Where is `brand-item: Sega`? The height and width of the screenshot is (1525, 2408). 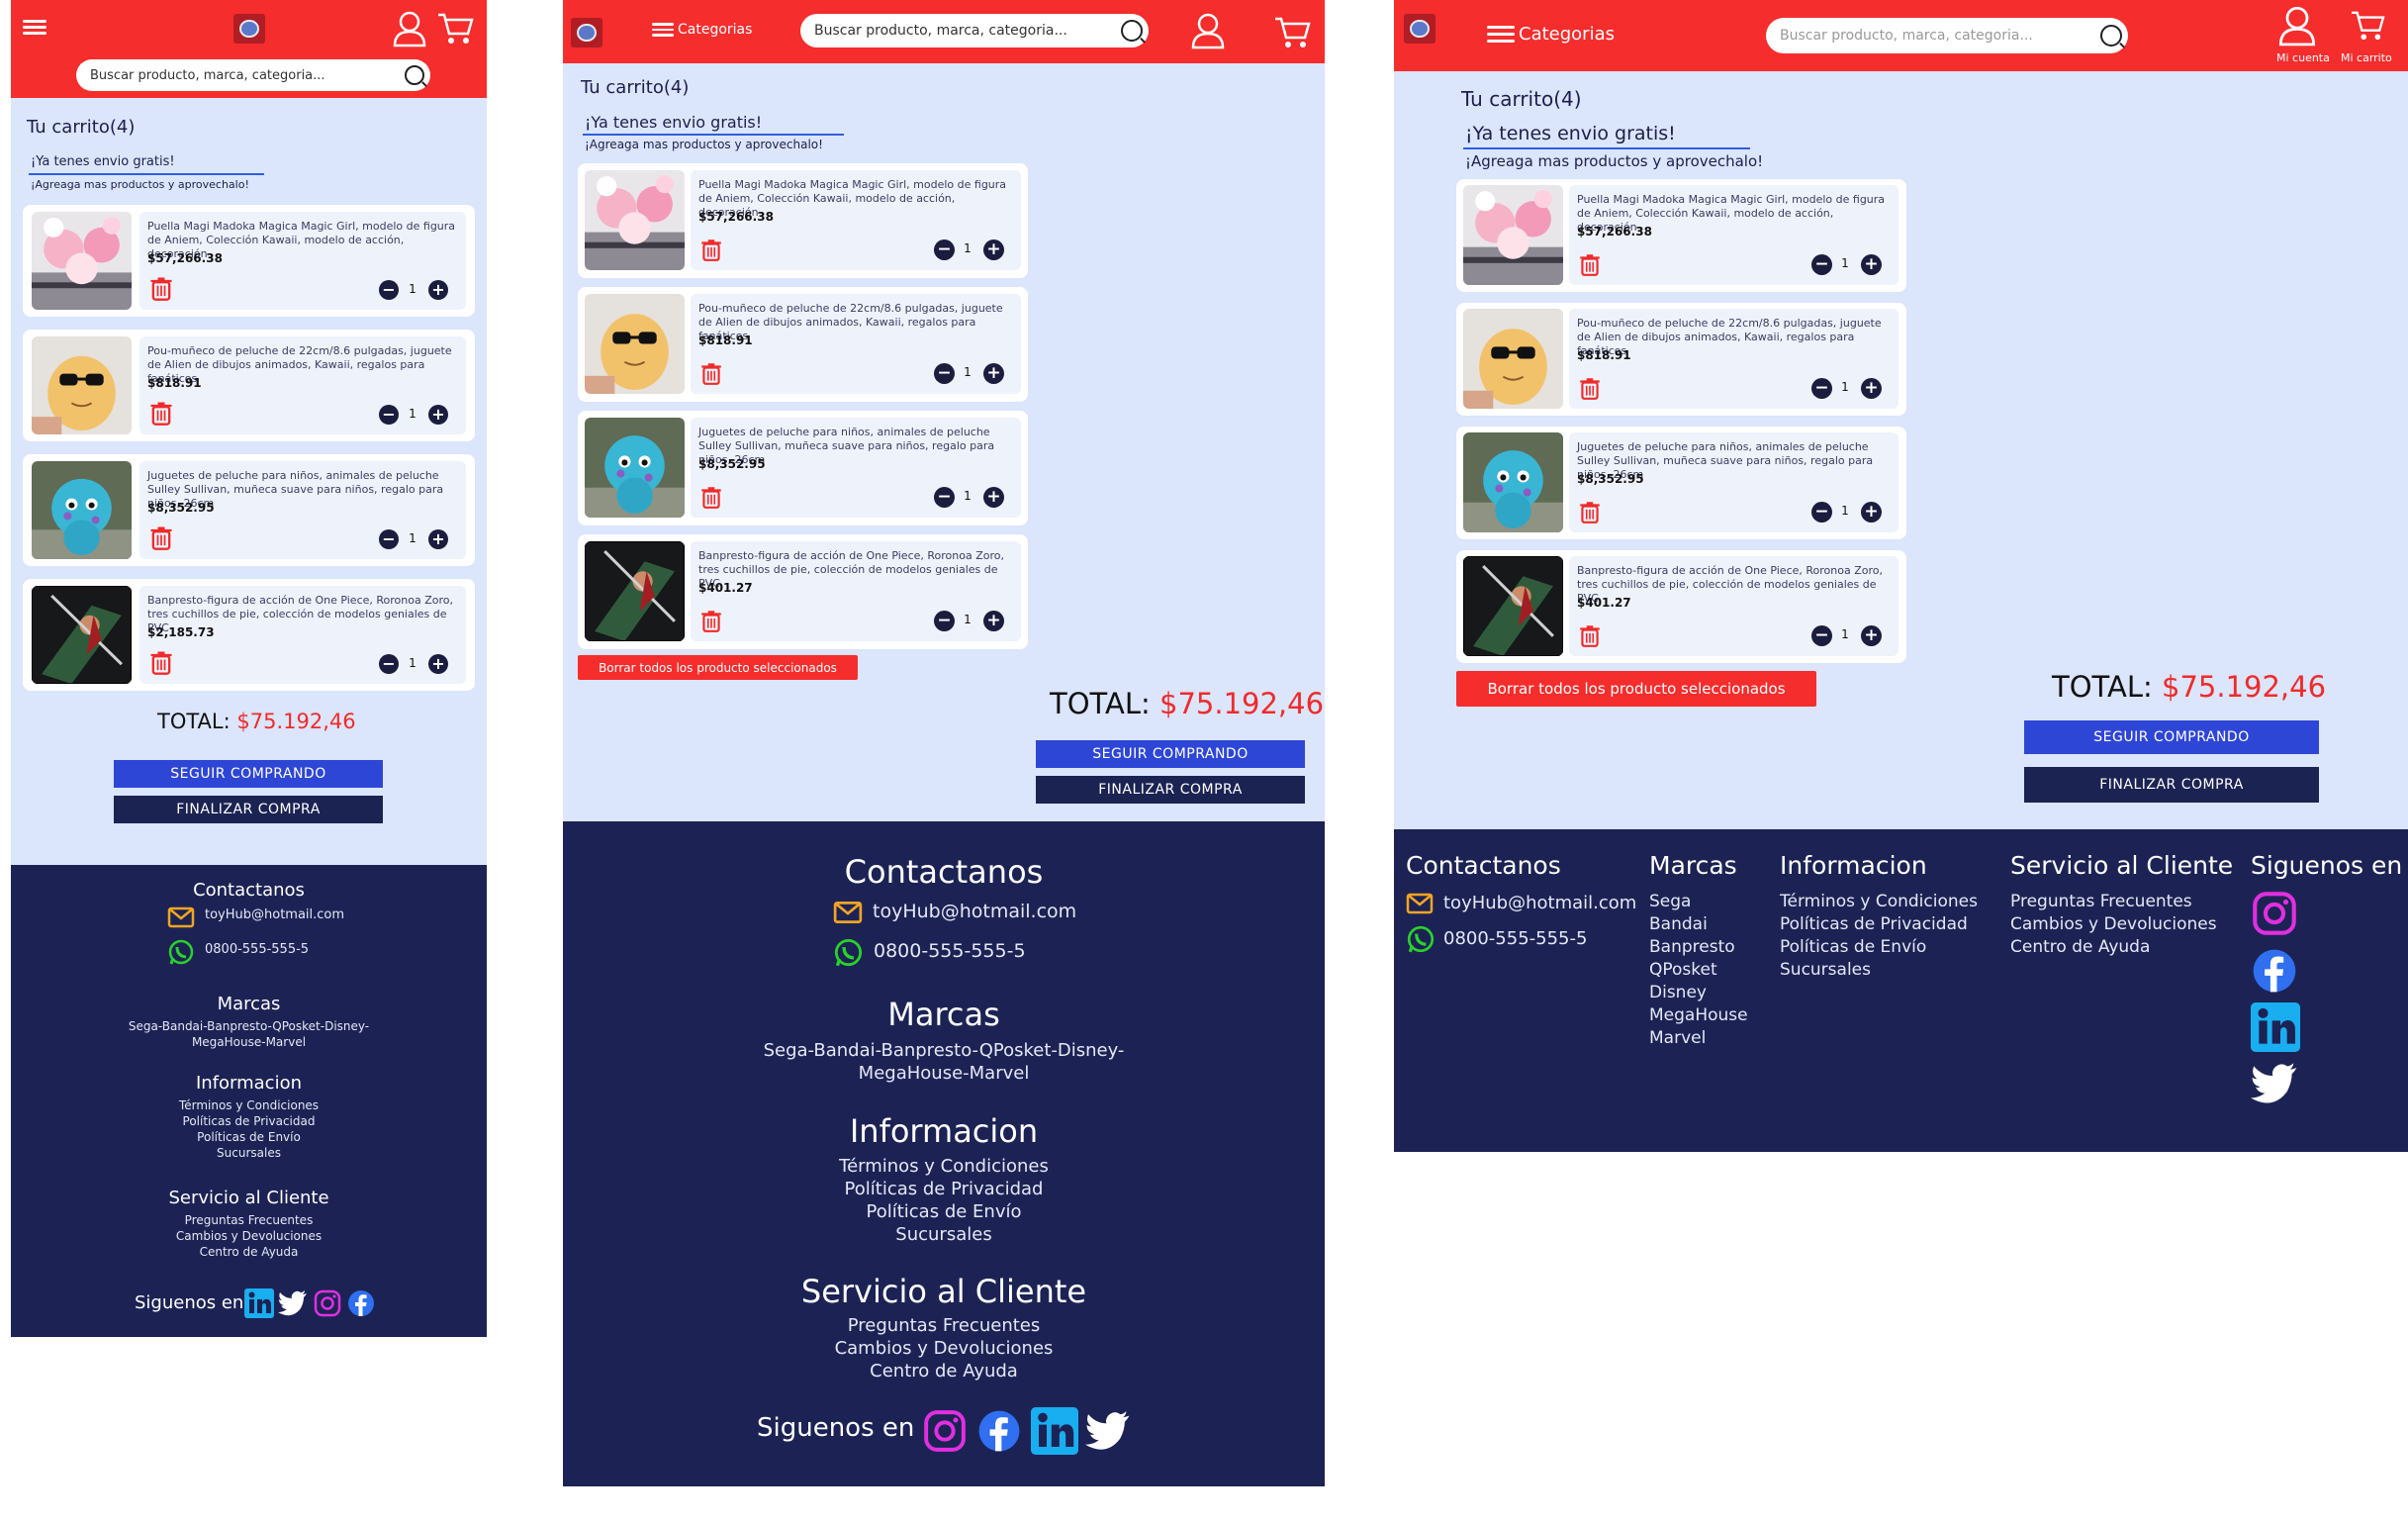
brand-item: Sega is located at coordinates (1698, 902).